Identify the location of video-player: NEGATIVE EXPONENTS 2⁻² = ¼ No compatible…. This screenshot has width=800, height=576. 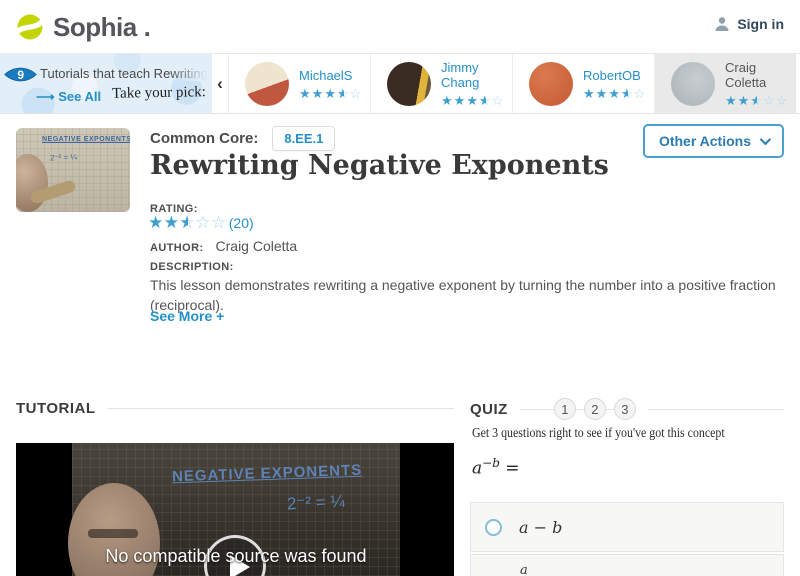
(235, 509).